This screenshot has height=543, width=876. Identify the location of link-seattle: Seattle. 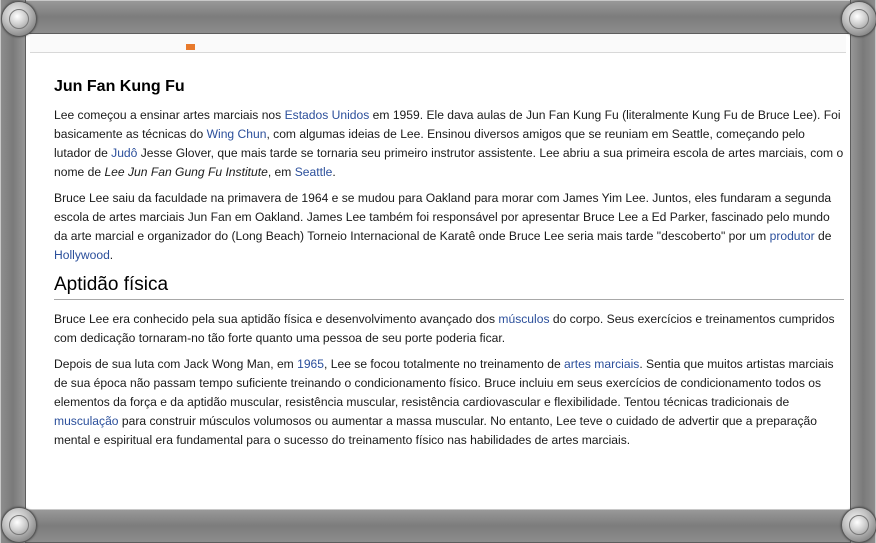
(314, 172).